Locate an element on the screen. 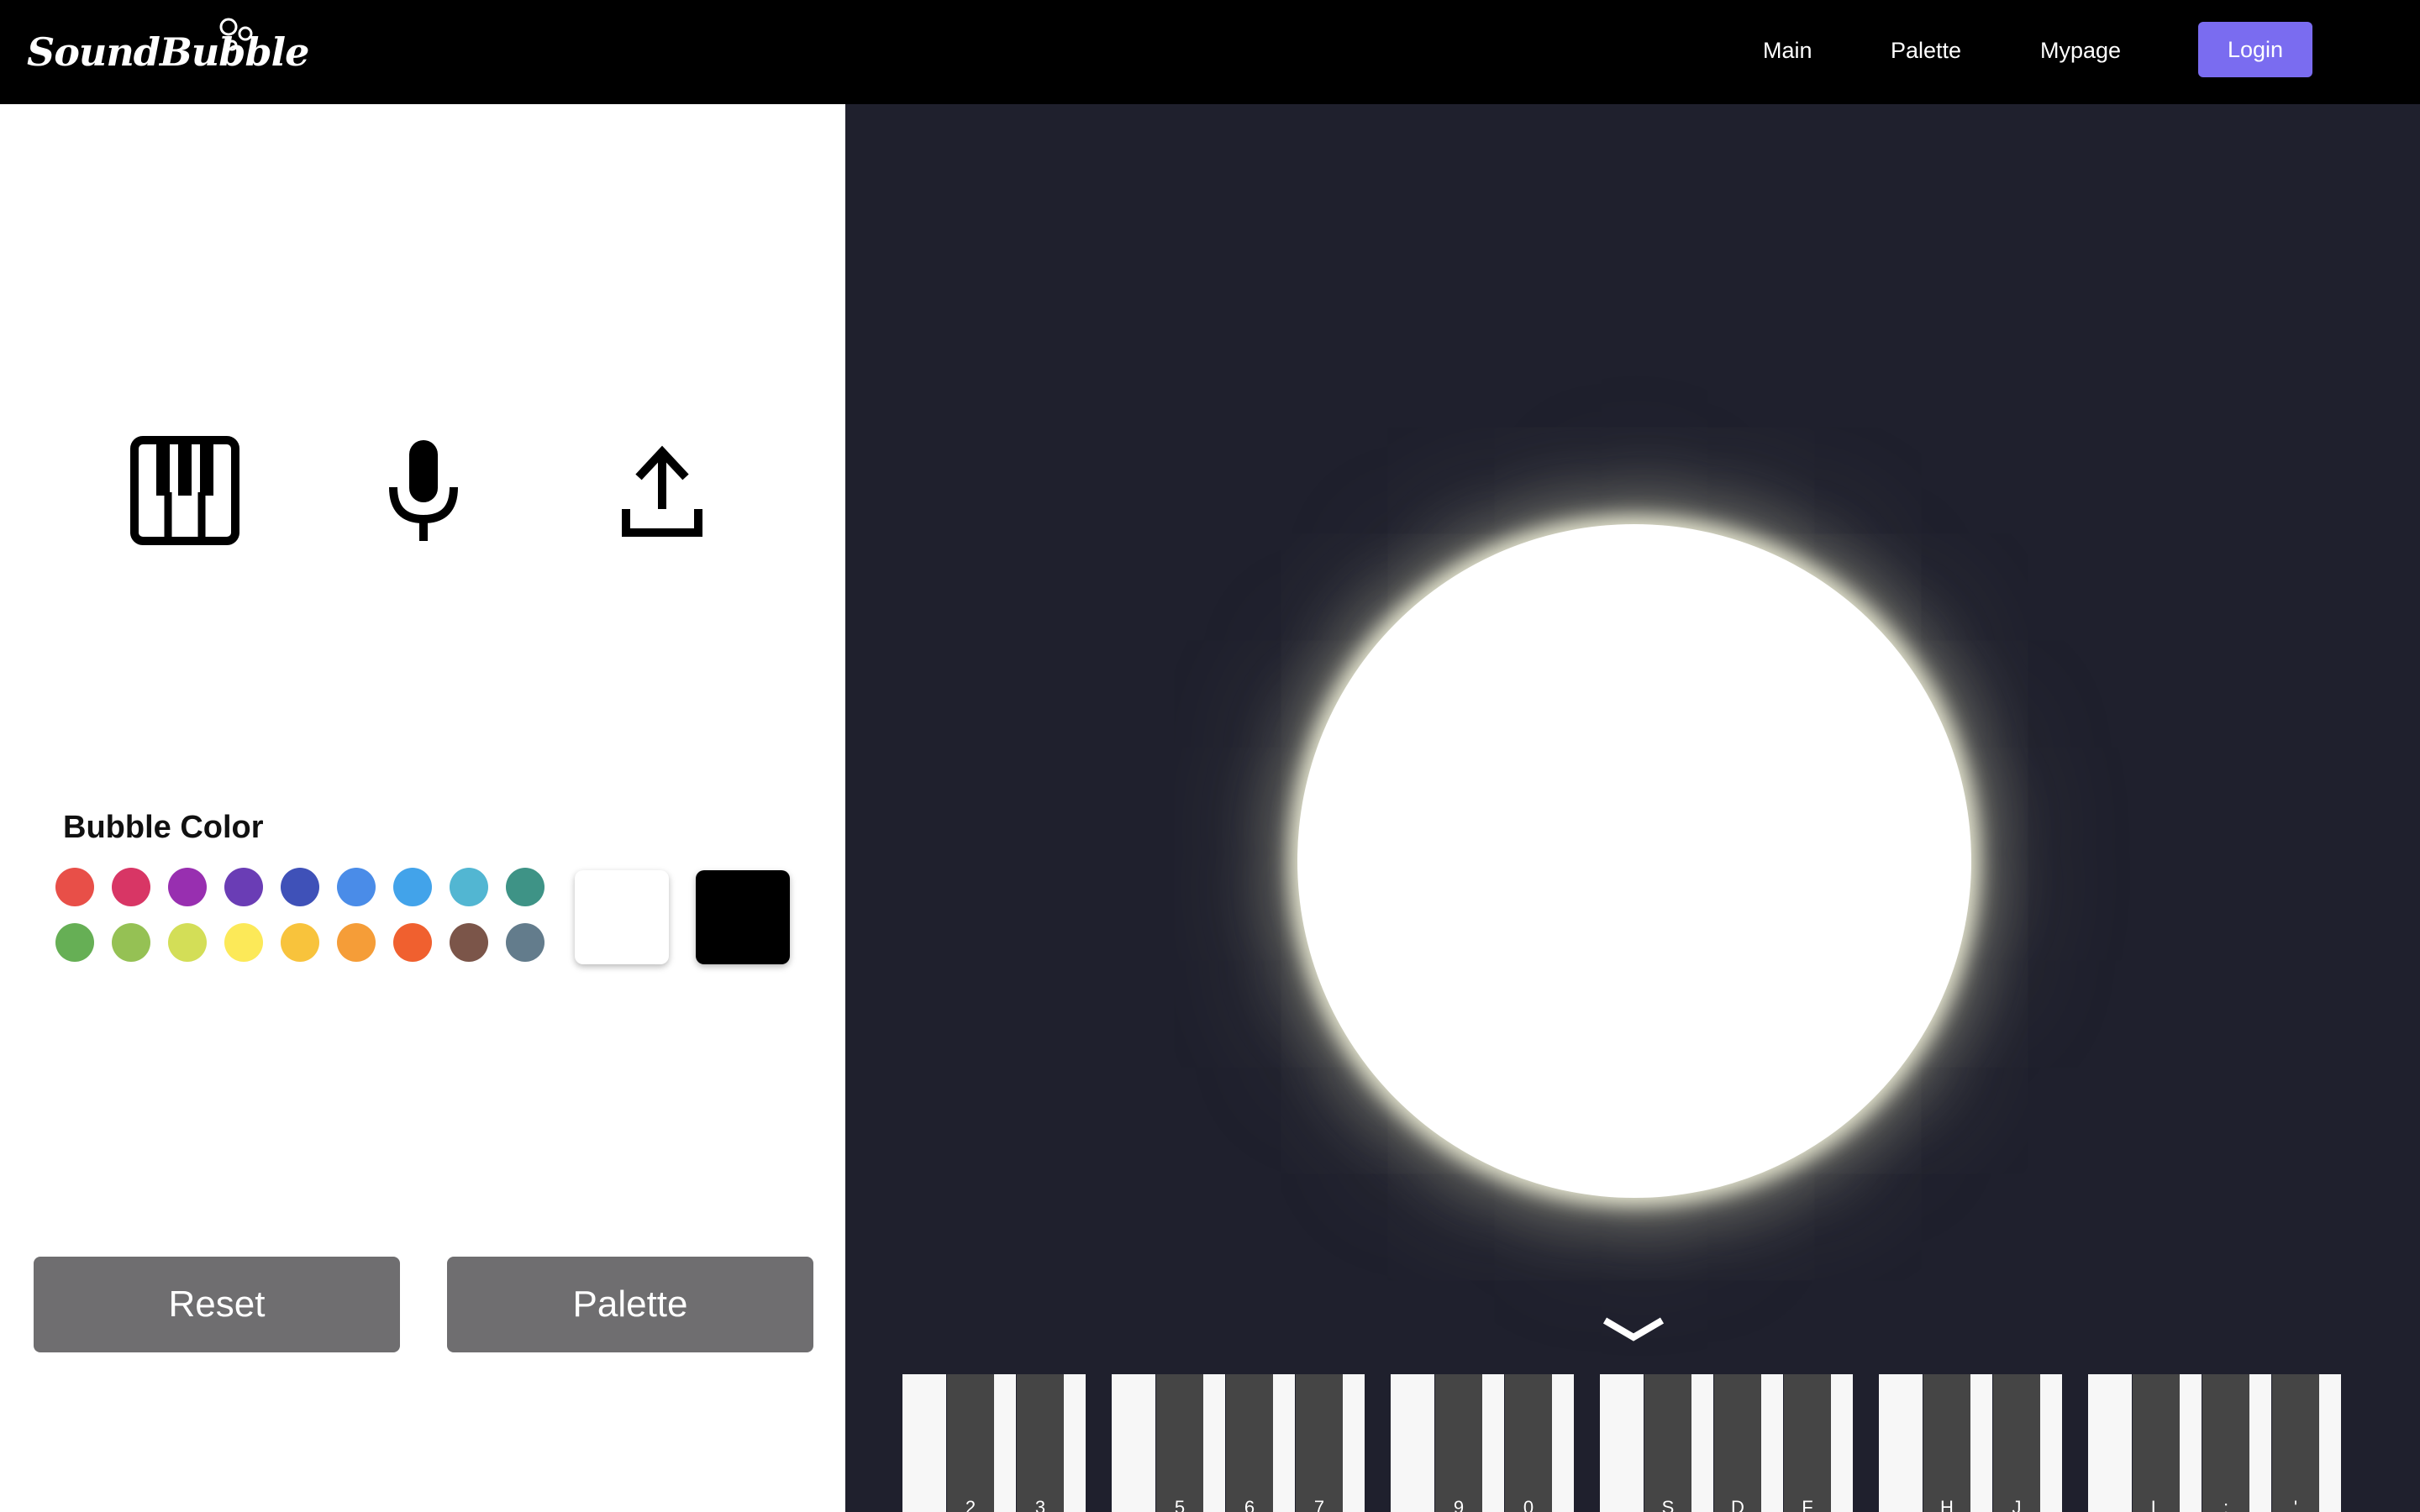 The image size is (2420, 1512). palette-button: Palette is located at coordinates (630, 1304).